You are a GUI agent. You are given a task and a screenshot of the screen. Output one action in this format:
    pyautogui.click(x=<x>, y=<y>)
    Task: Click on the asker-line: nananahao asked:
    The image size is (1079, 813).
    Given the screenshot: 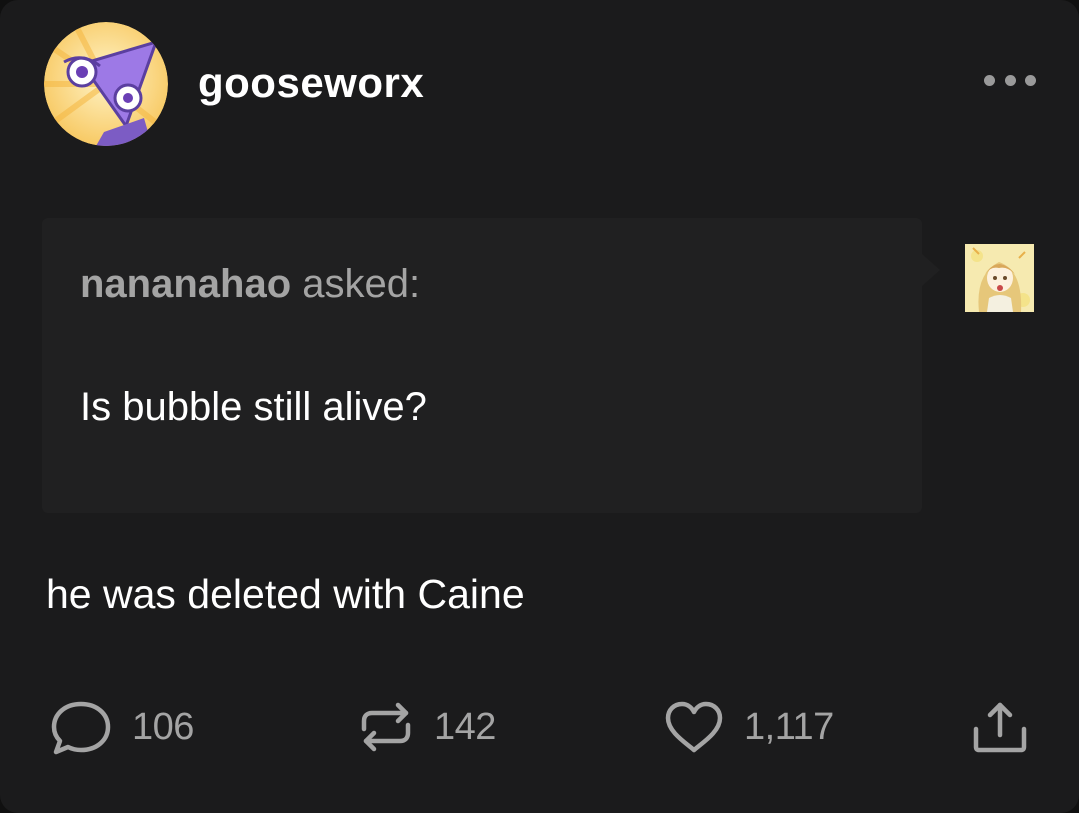 What is the action you would take?
    pyautogui.click(x=250, y=284)
    